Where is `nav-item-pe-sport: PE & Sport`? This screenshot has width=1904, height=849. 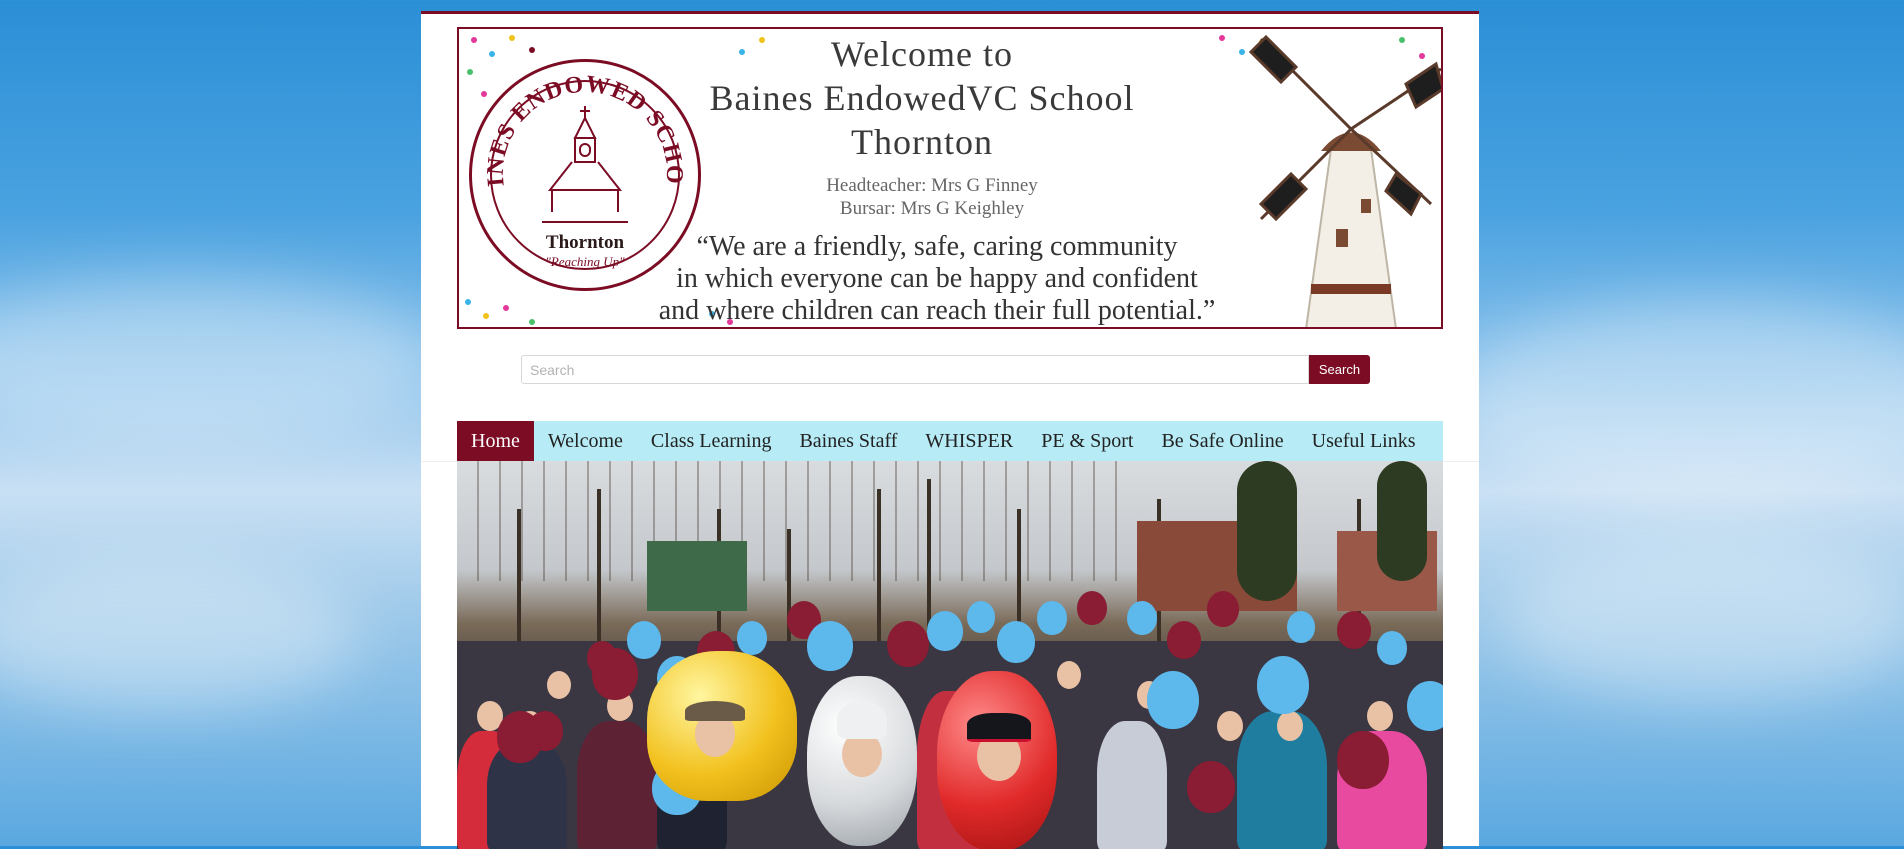
nav-item-pe-sport: PE & Sport is located at coordinates (1087, 441).